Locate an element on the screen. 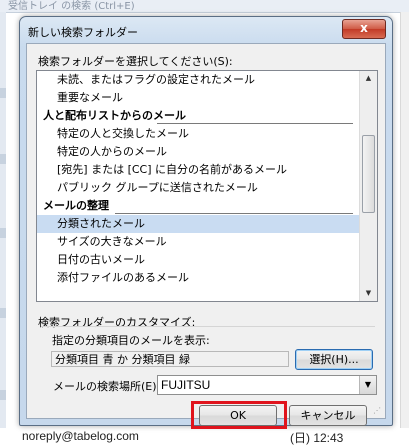 The width and height of the screenshot is (409, 446). background-search-box: 受信トレイ の検索 (Ctrl+E) is located at coordinates (71, 6).